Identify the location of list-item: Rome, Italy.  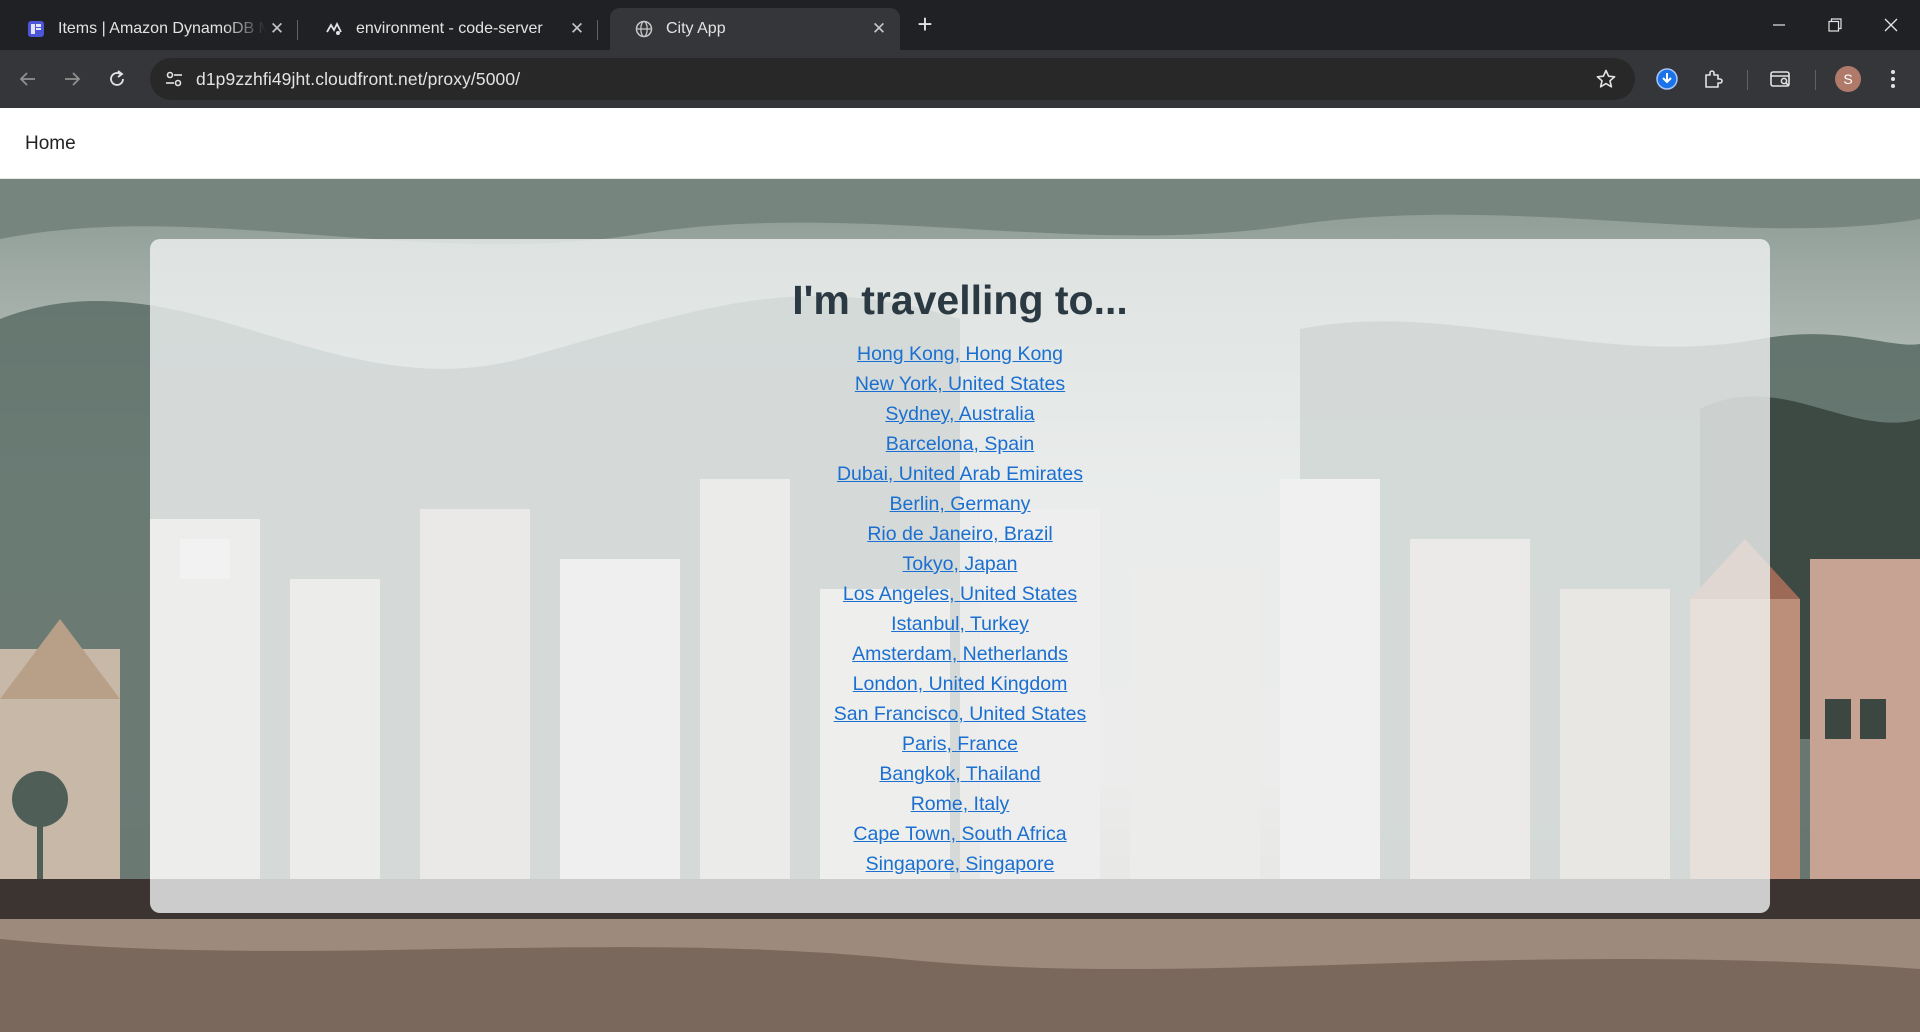
(960, 804).